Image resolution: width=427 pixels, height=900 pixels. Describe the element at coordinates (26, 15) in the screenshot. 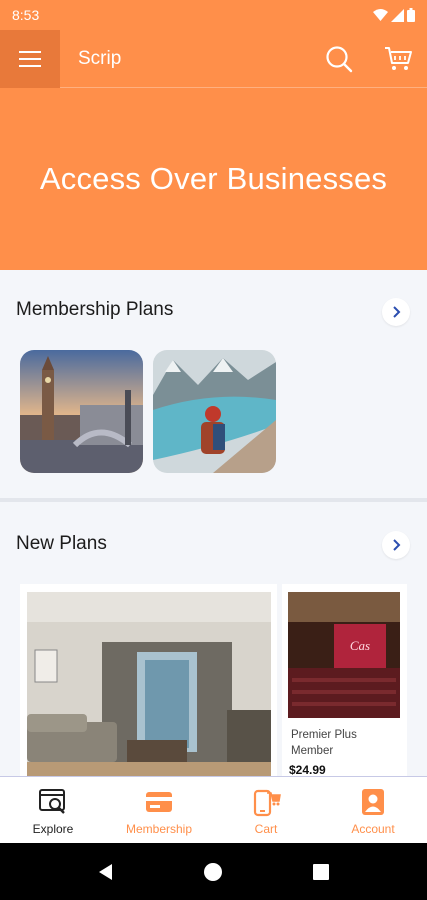

I see `status-time: 8:53` at that location.